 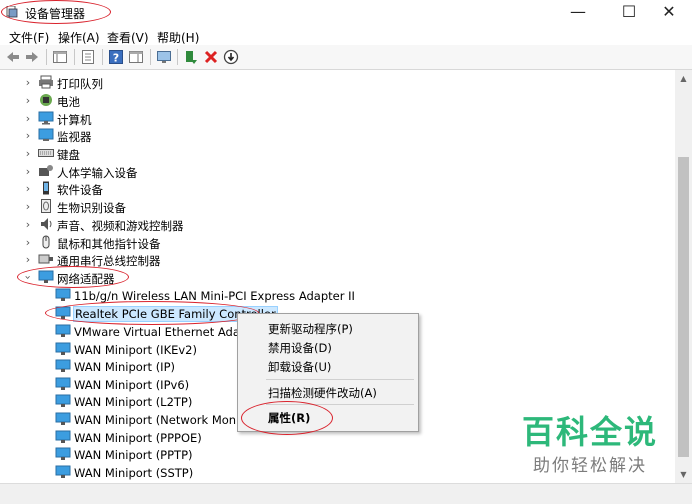 What do you see at coordinates (669, 12) in the screenshot?
I see `close-button: ✕` at bounding box center [669, 12].